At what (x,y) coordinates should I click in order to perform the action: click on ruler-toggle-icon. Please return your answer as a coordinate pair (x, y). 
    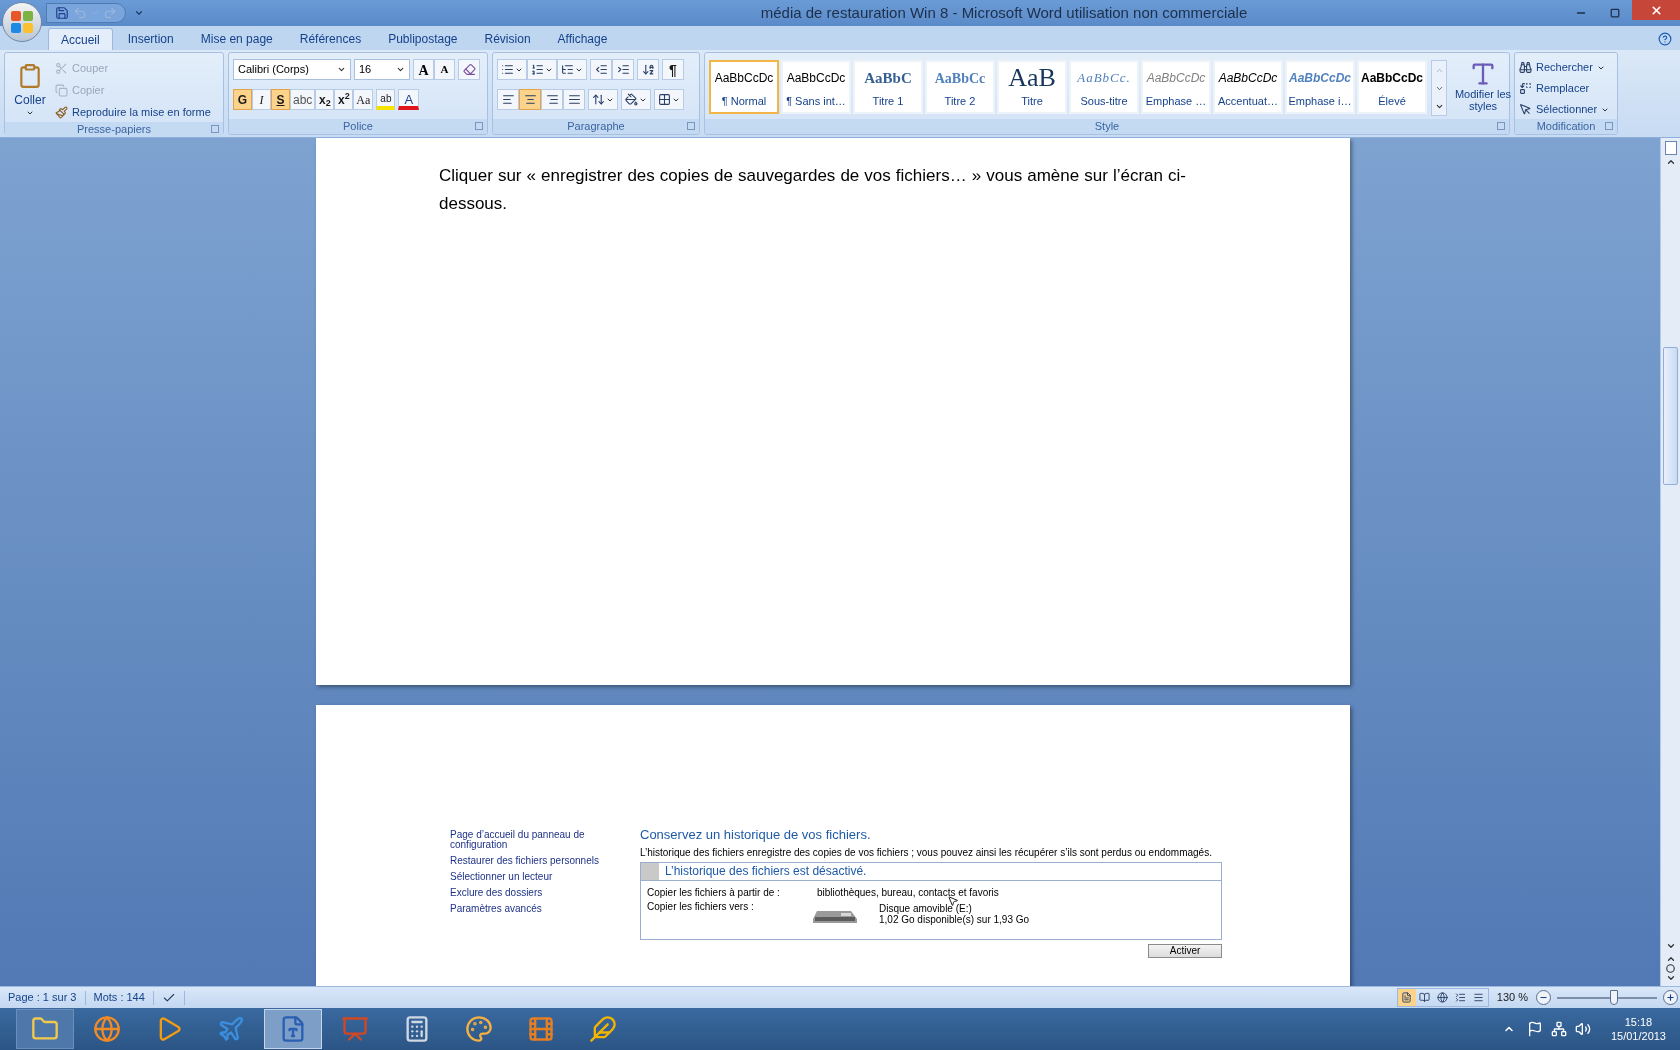
    Looking at the image, I should click on (1670, 148).